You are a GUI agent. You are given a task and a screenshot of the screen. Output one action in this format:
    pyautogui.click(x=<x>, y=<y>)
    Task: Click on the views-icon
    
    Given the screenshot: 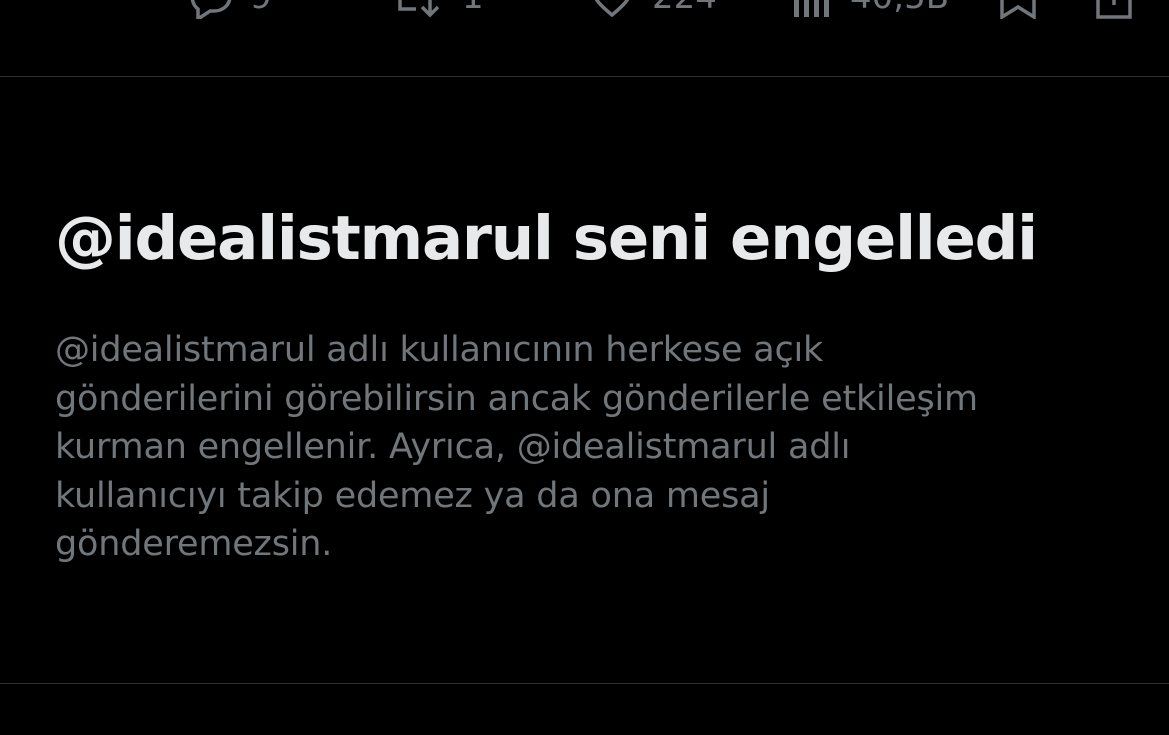 What is the action you would take?
    pyautogui.click(x=811, y=8)
    